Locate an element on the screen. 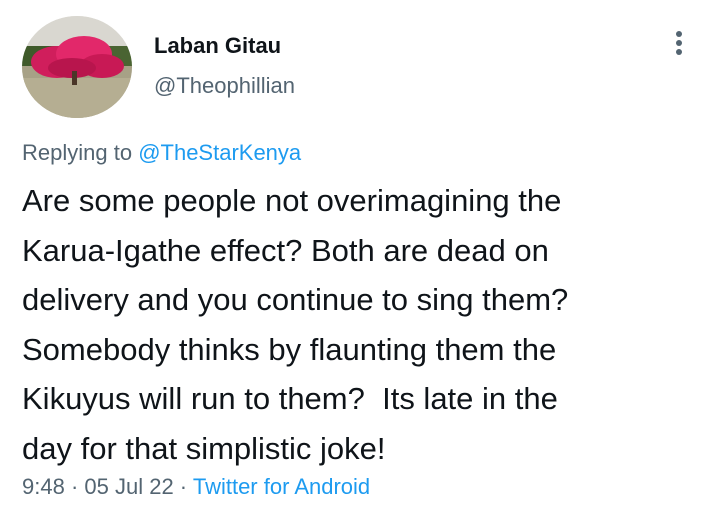  tweet-text-line: Are some people not overimagining the is located at coordinates (292, 200).